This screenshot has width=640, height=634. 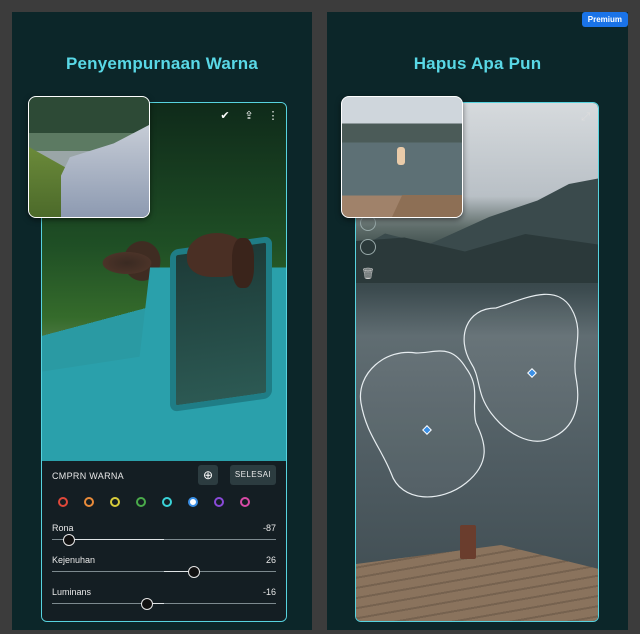 What do you see at coordinates (219, 502) in the screenshot?
I see `color-swatch-purple` at bounding box center [219, 502].